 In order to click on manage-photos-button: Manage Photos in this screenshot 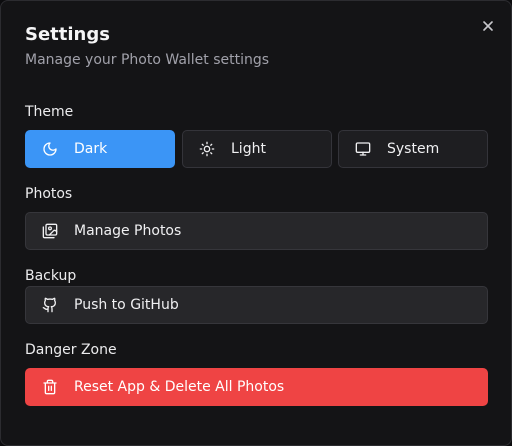, I will do `click(256, 231)`.